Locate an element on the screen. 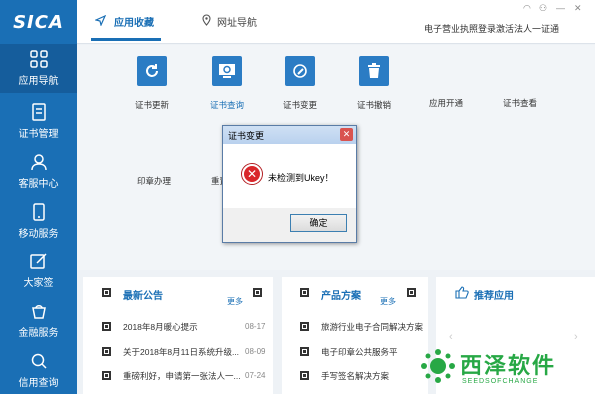  active-tab-indicator is located at coordinates (126, 39).